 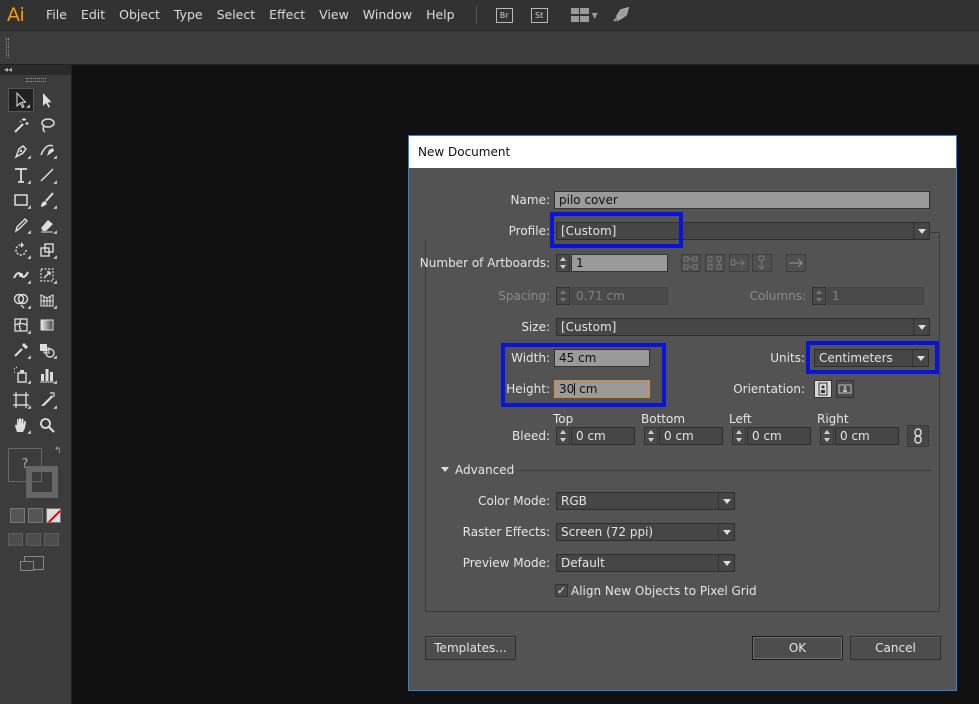 I want to click on rectangle-tool-icon, so click(x=21, y=200).